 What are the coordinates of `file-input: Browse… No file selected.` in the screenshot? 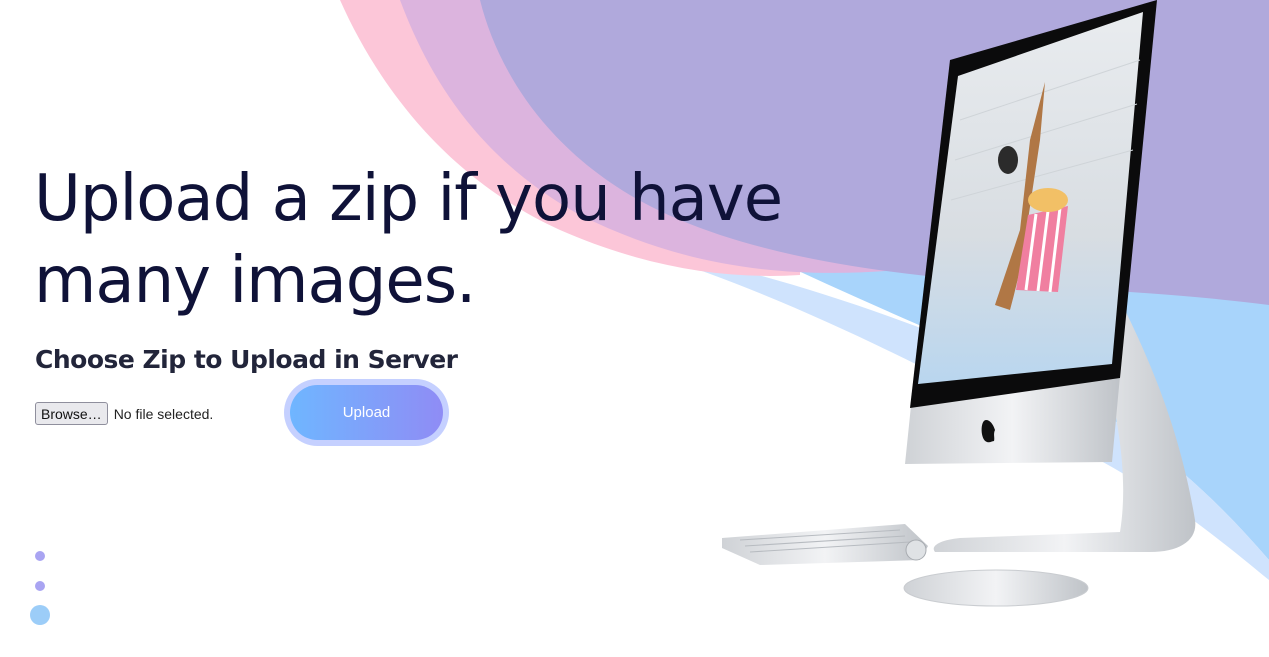 It's located at (124, 413).